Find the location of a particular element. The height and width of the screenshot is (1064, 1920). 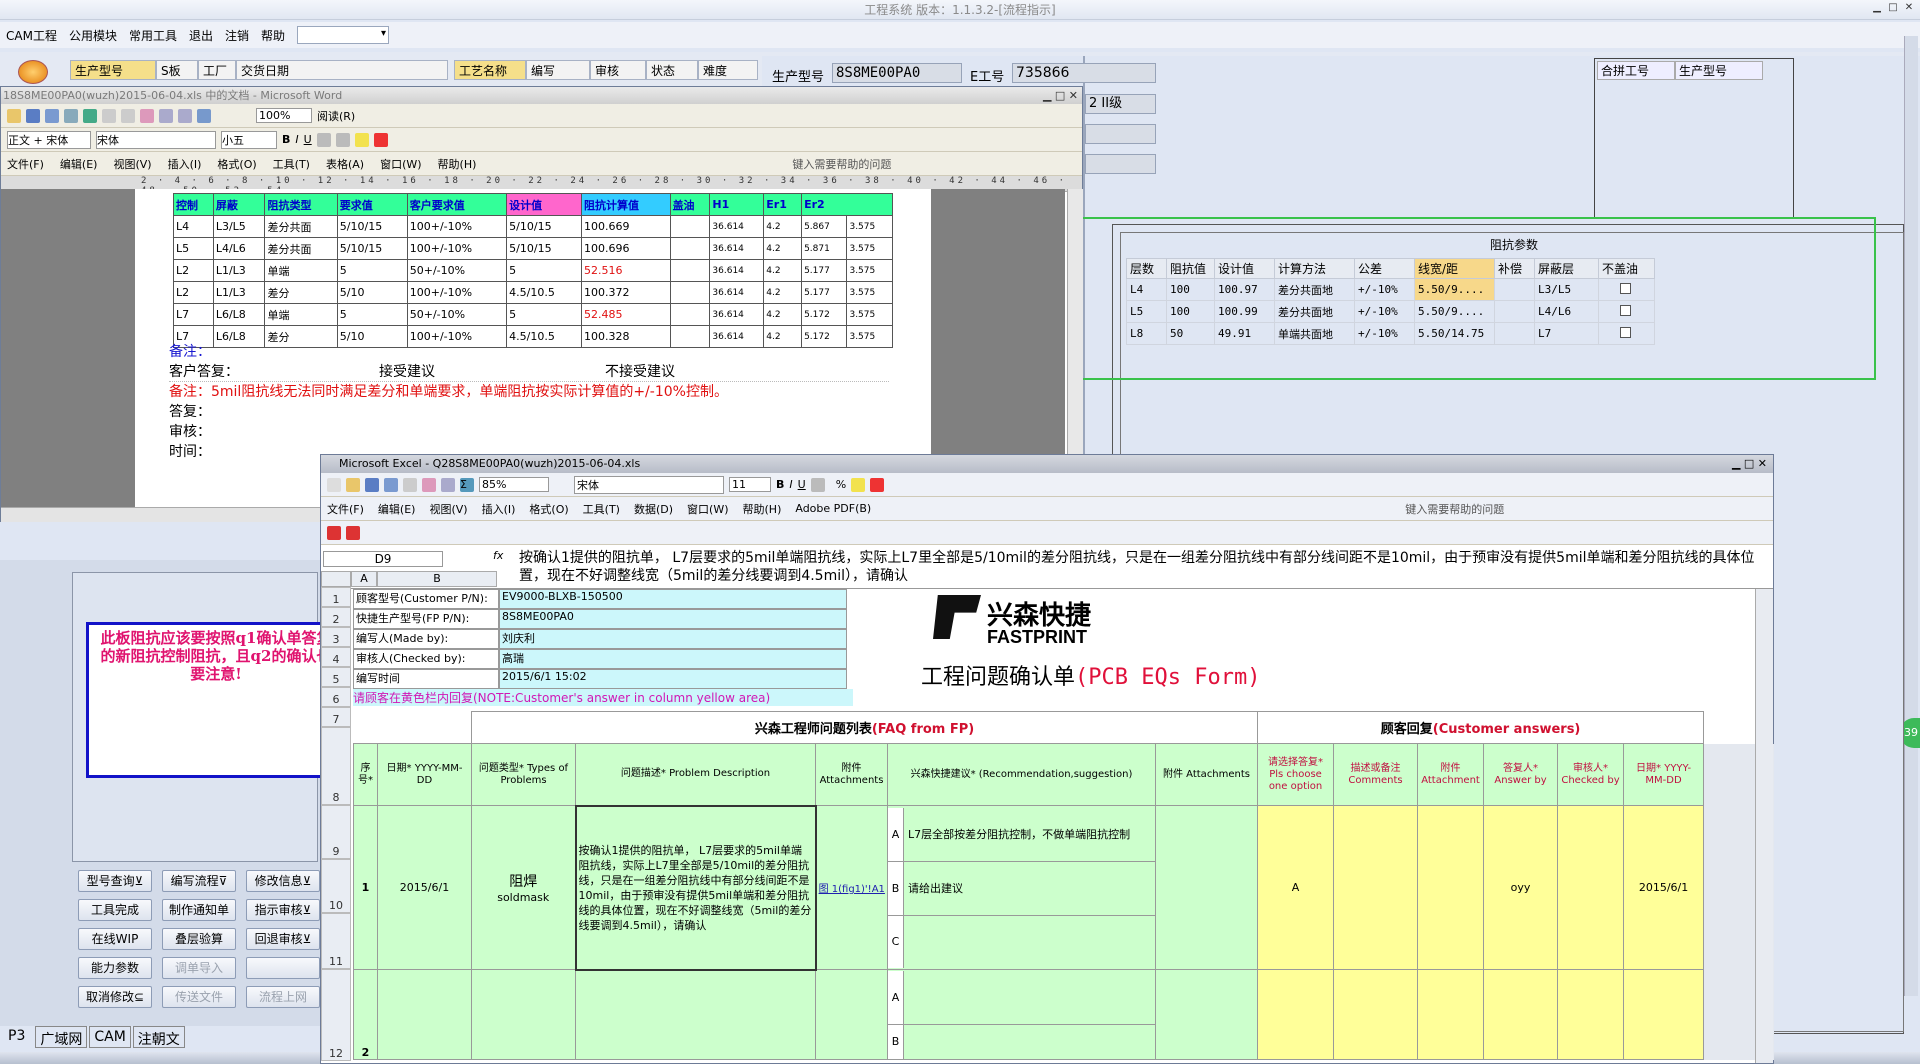

word-menu-item: 编辑(E) is located at coordinates (79, 164).